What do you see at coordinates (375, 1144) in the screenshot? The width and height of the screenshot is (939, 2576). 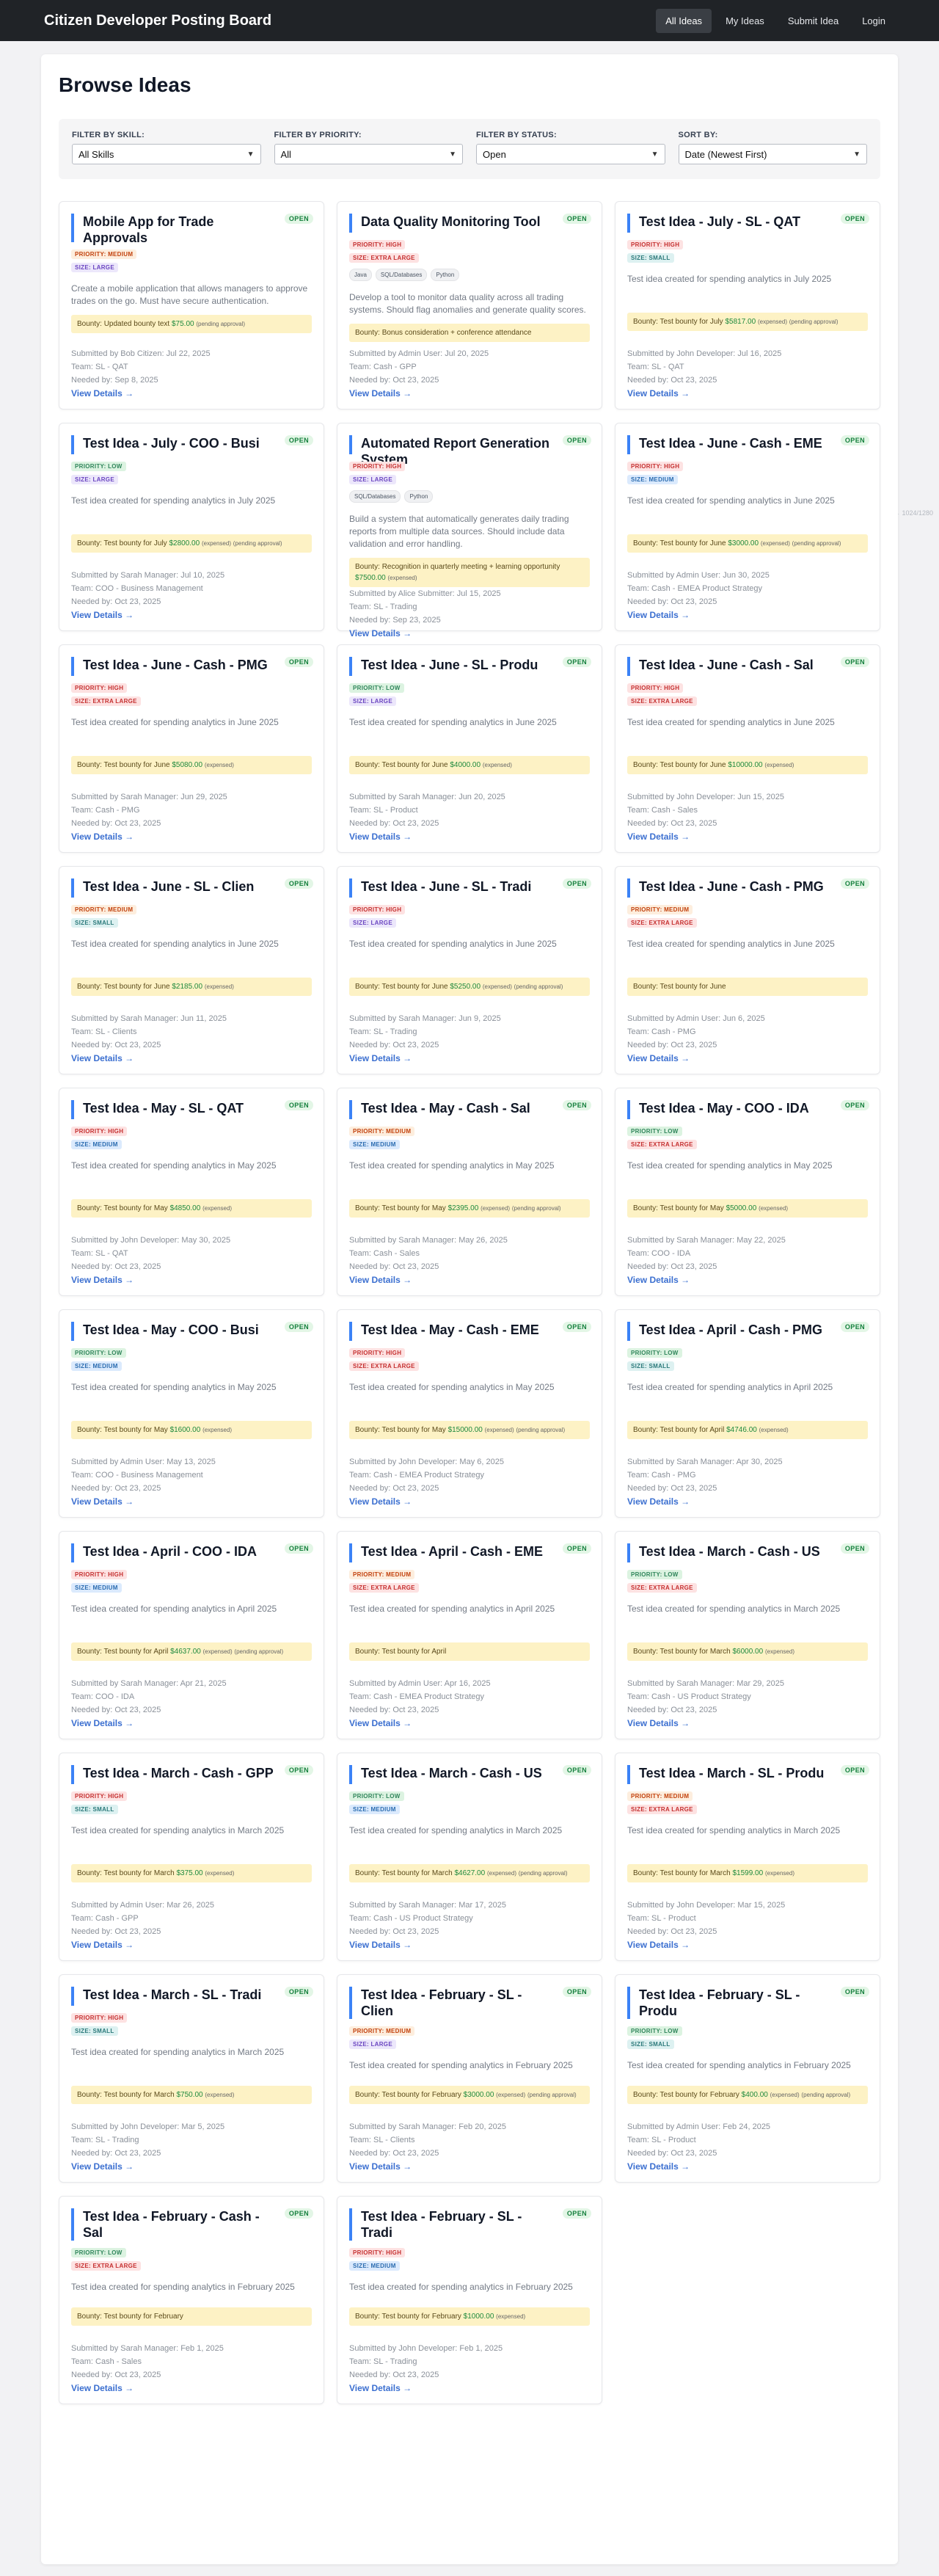 I see `size-badge: SIZE: MEDIUM` at bounding box center [375, 1144].